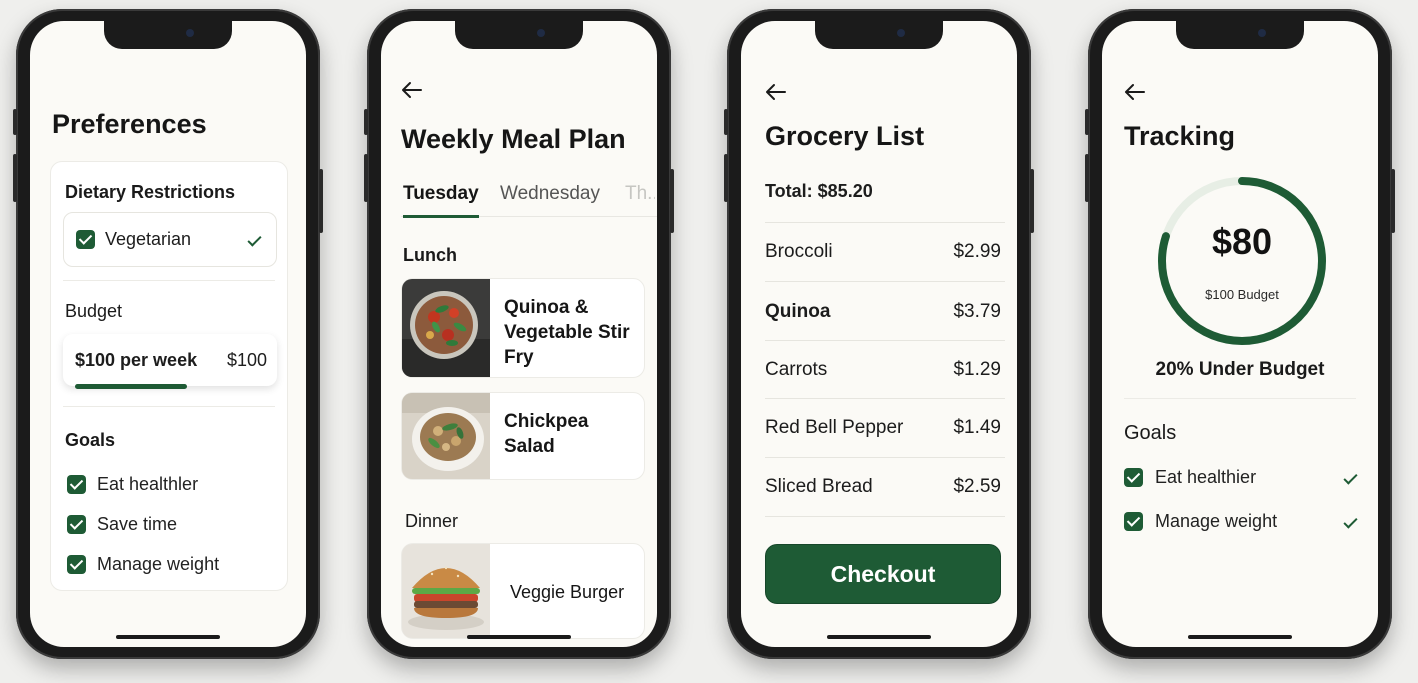 The width and height of the screenshot is (1418, 683). I want to click on goal-item: Eat healthier, so click(1241, 477).